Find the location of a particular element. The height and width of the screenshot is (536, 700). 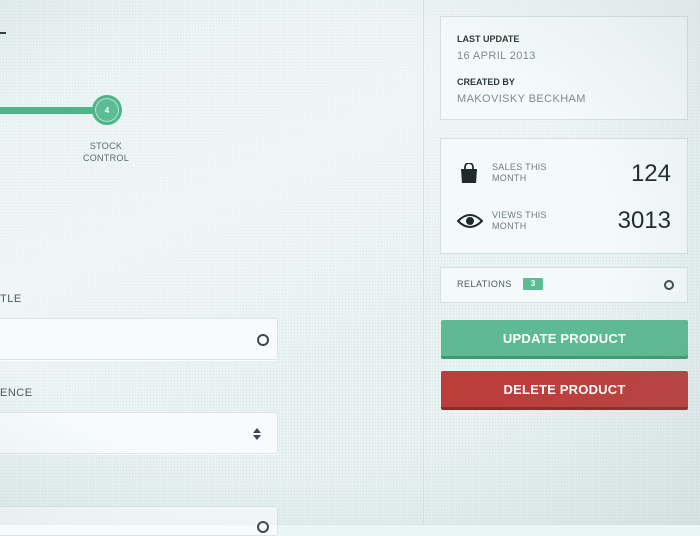

views-this-month-value: 3013 is located at coordinates (644, 220).